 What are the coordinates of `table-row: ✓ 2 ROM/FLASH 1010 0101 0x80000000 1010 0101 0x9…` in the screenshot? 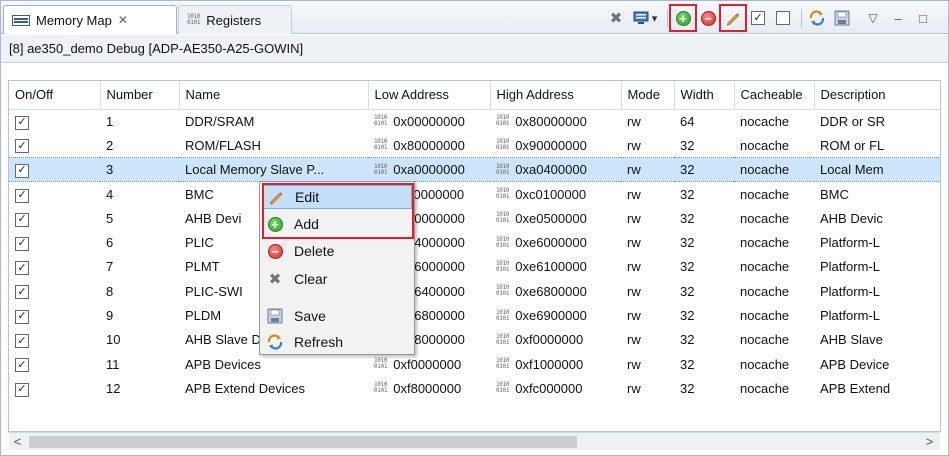 It's located at (474, 145).